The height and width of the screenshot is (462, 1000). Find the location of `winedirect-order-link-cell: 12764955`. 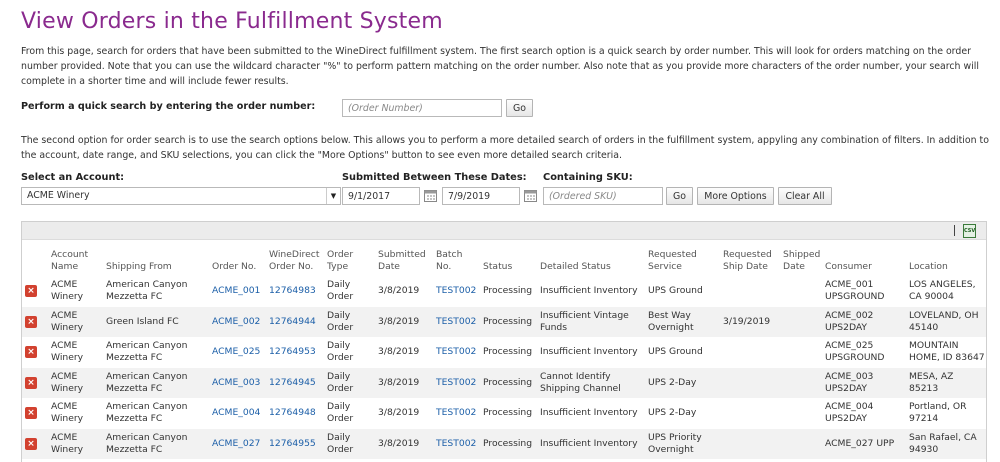

winedirect-order-link-cell: 12764955 is located at coordinates (295, 443).